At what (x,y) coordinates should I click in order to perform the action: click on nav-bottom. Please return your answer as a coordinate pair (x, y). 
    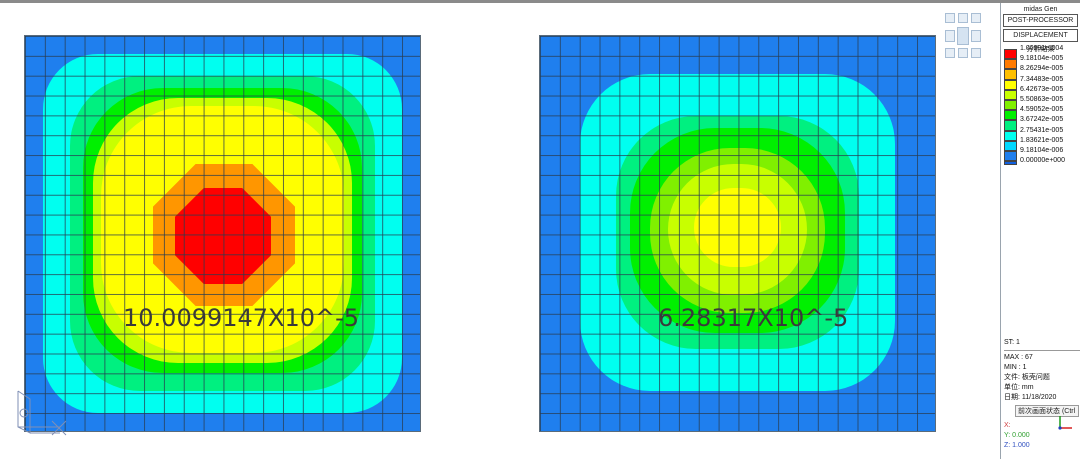
    Looking at the image, I should click on (963, 53).